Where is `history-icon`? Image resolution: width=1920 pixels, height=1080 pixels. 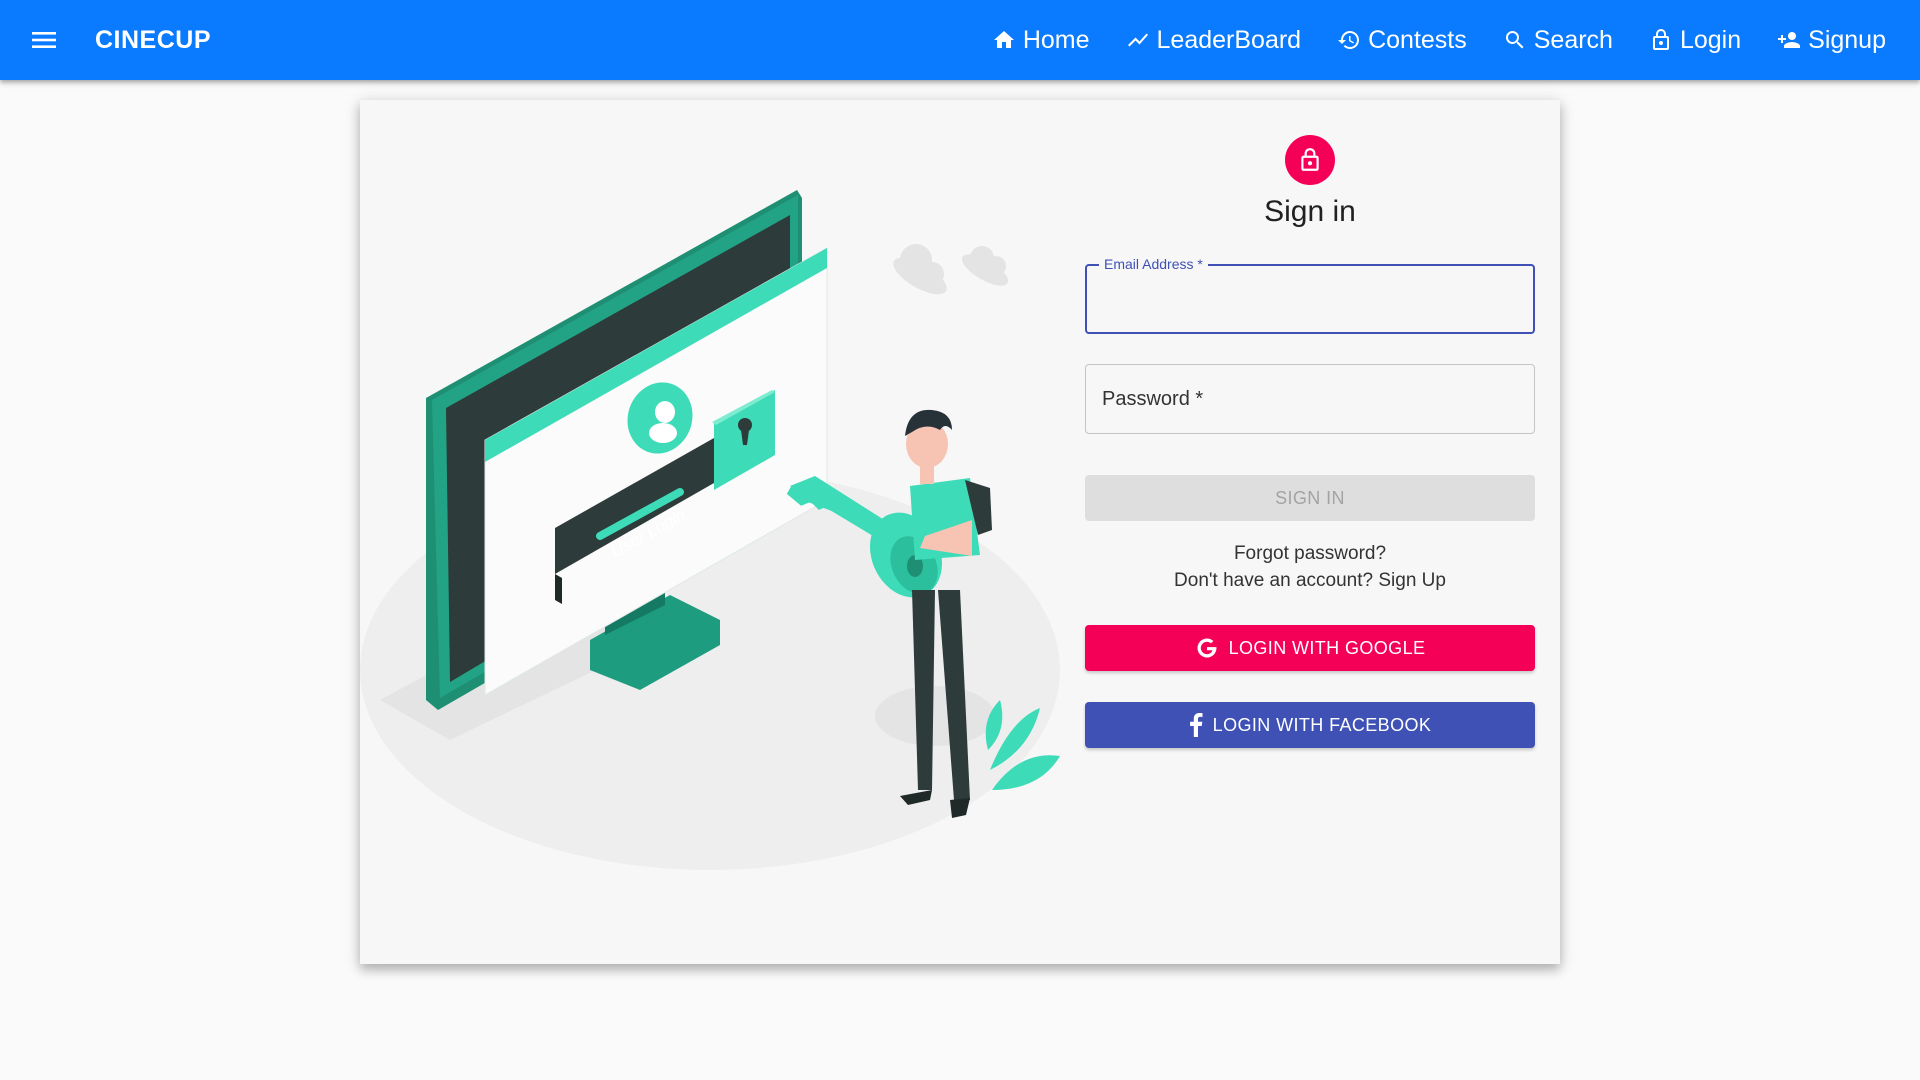
history-icon is located at coordinates (1349, 40).